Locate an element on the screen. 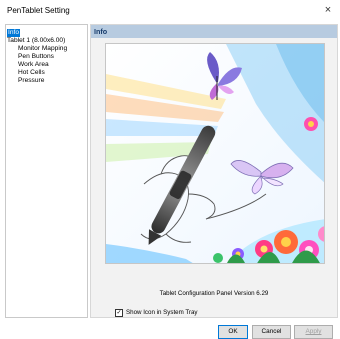 This screenshot has height=339, width=340. apply-button: Apply is located at coordinates (313, 332).